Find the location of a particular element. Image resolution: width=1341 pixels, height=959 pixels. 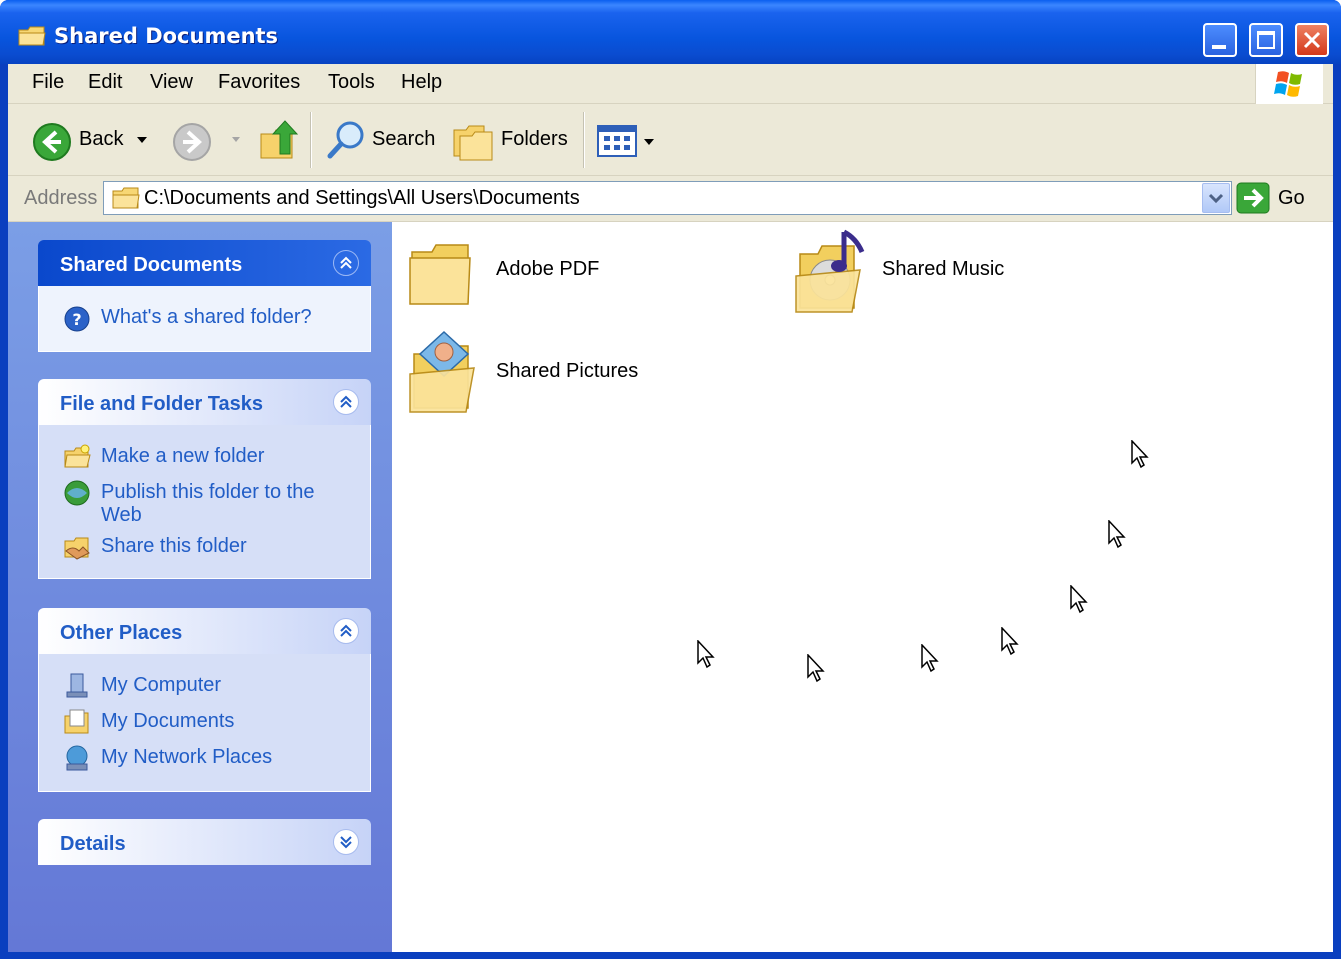

new-folder-icon is located at coordinates (77, 456).